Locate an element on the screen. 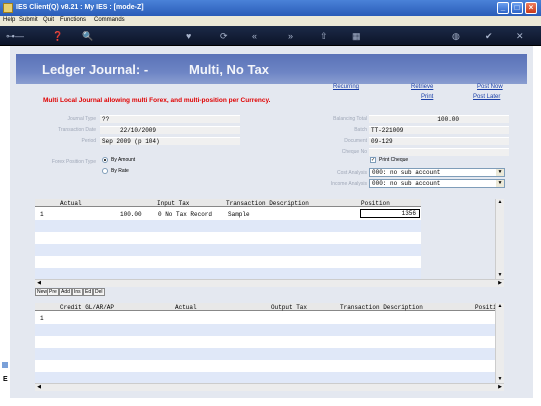  top-grid-hscroll: ◀ ▶ is located at coordinates (269, 283).